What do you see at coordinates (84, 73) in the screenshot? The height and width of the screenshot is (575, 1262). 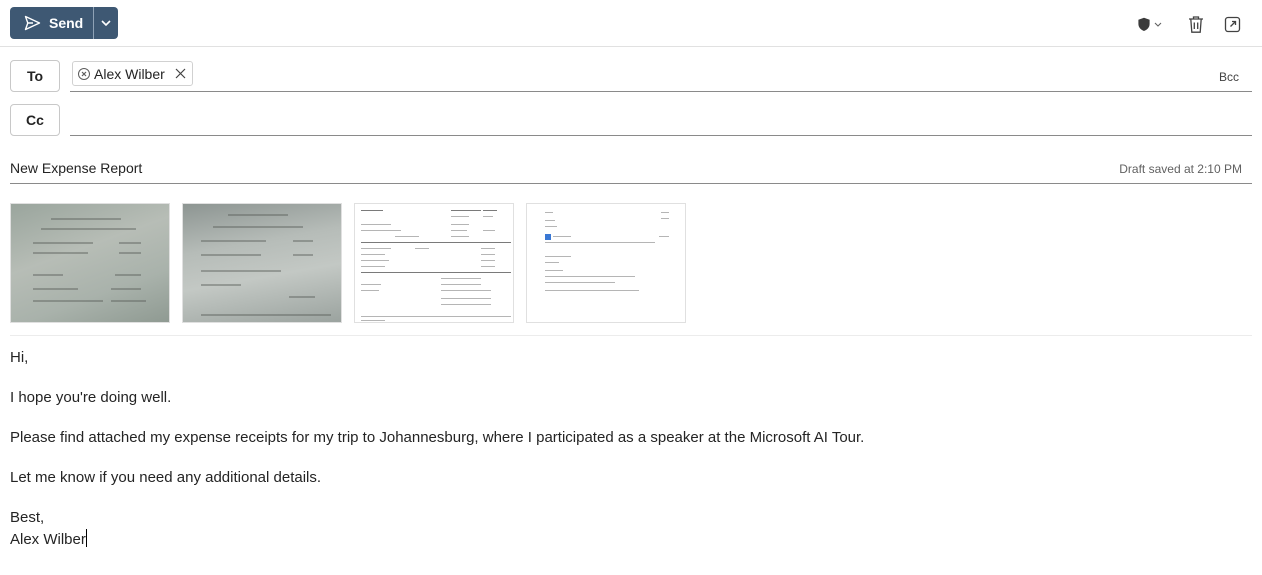 I see `presence-offline-icon` at bounding box center [84, 73].